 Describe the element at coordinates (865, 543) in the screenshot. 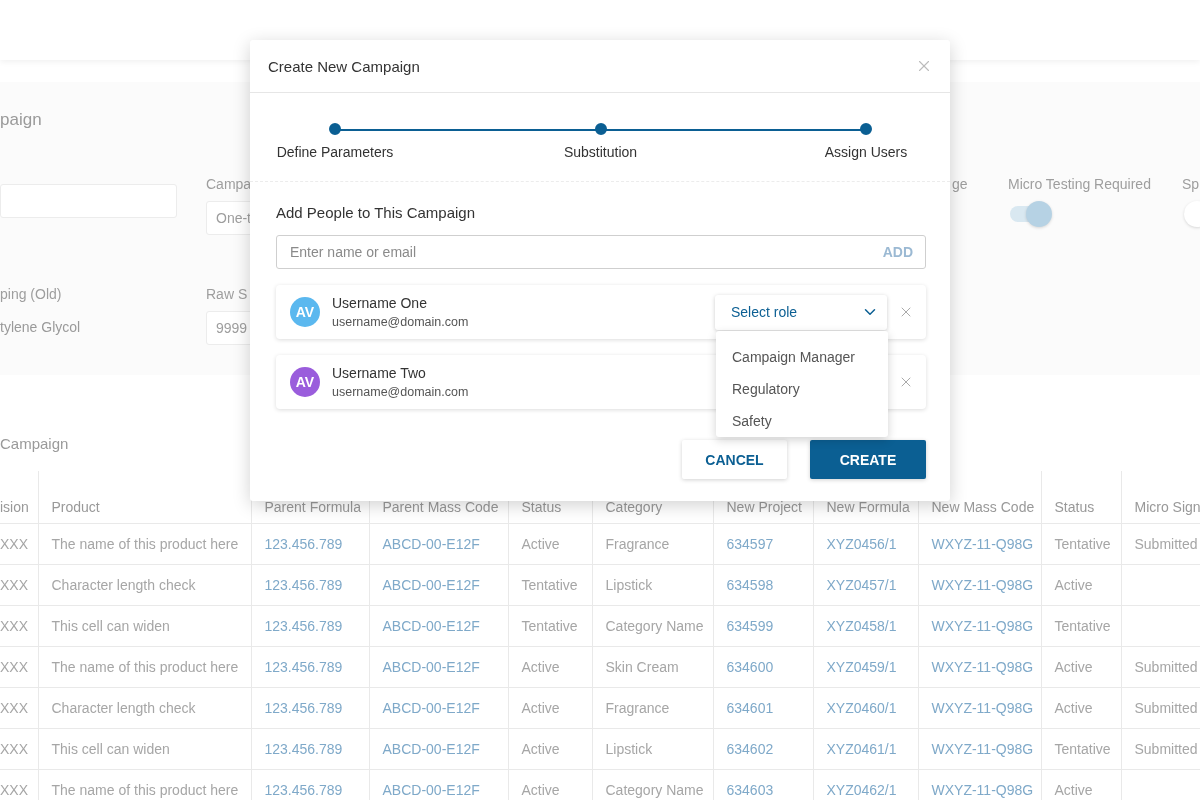

I see `table-cell: XYZ0456/1` at that location.